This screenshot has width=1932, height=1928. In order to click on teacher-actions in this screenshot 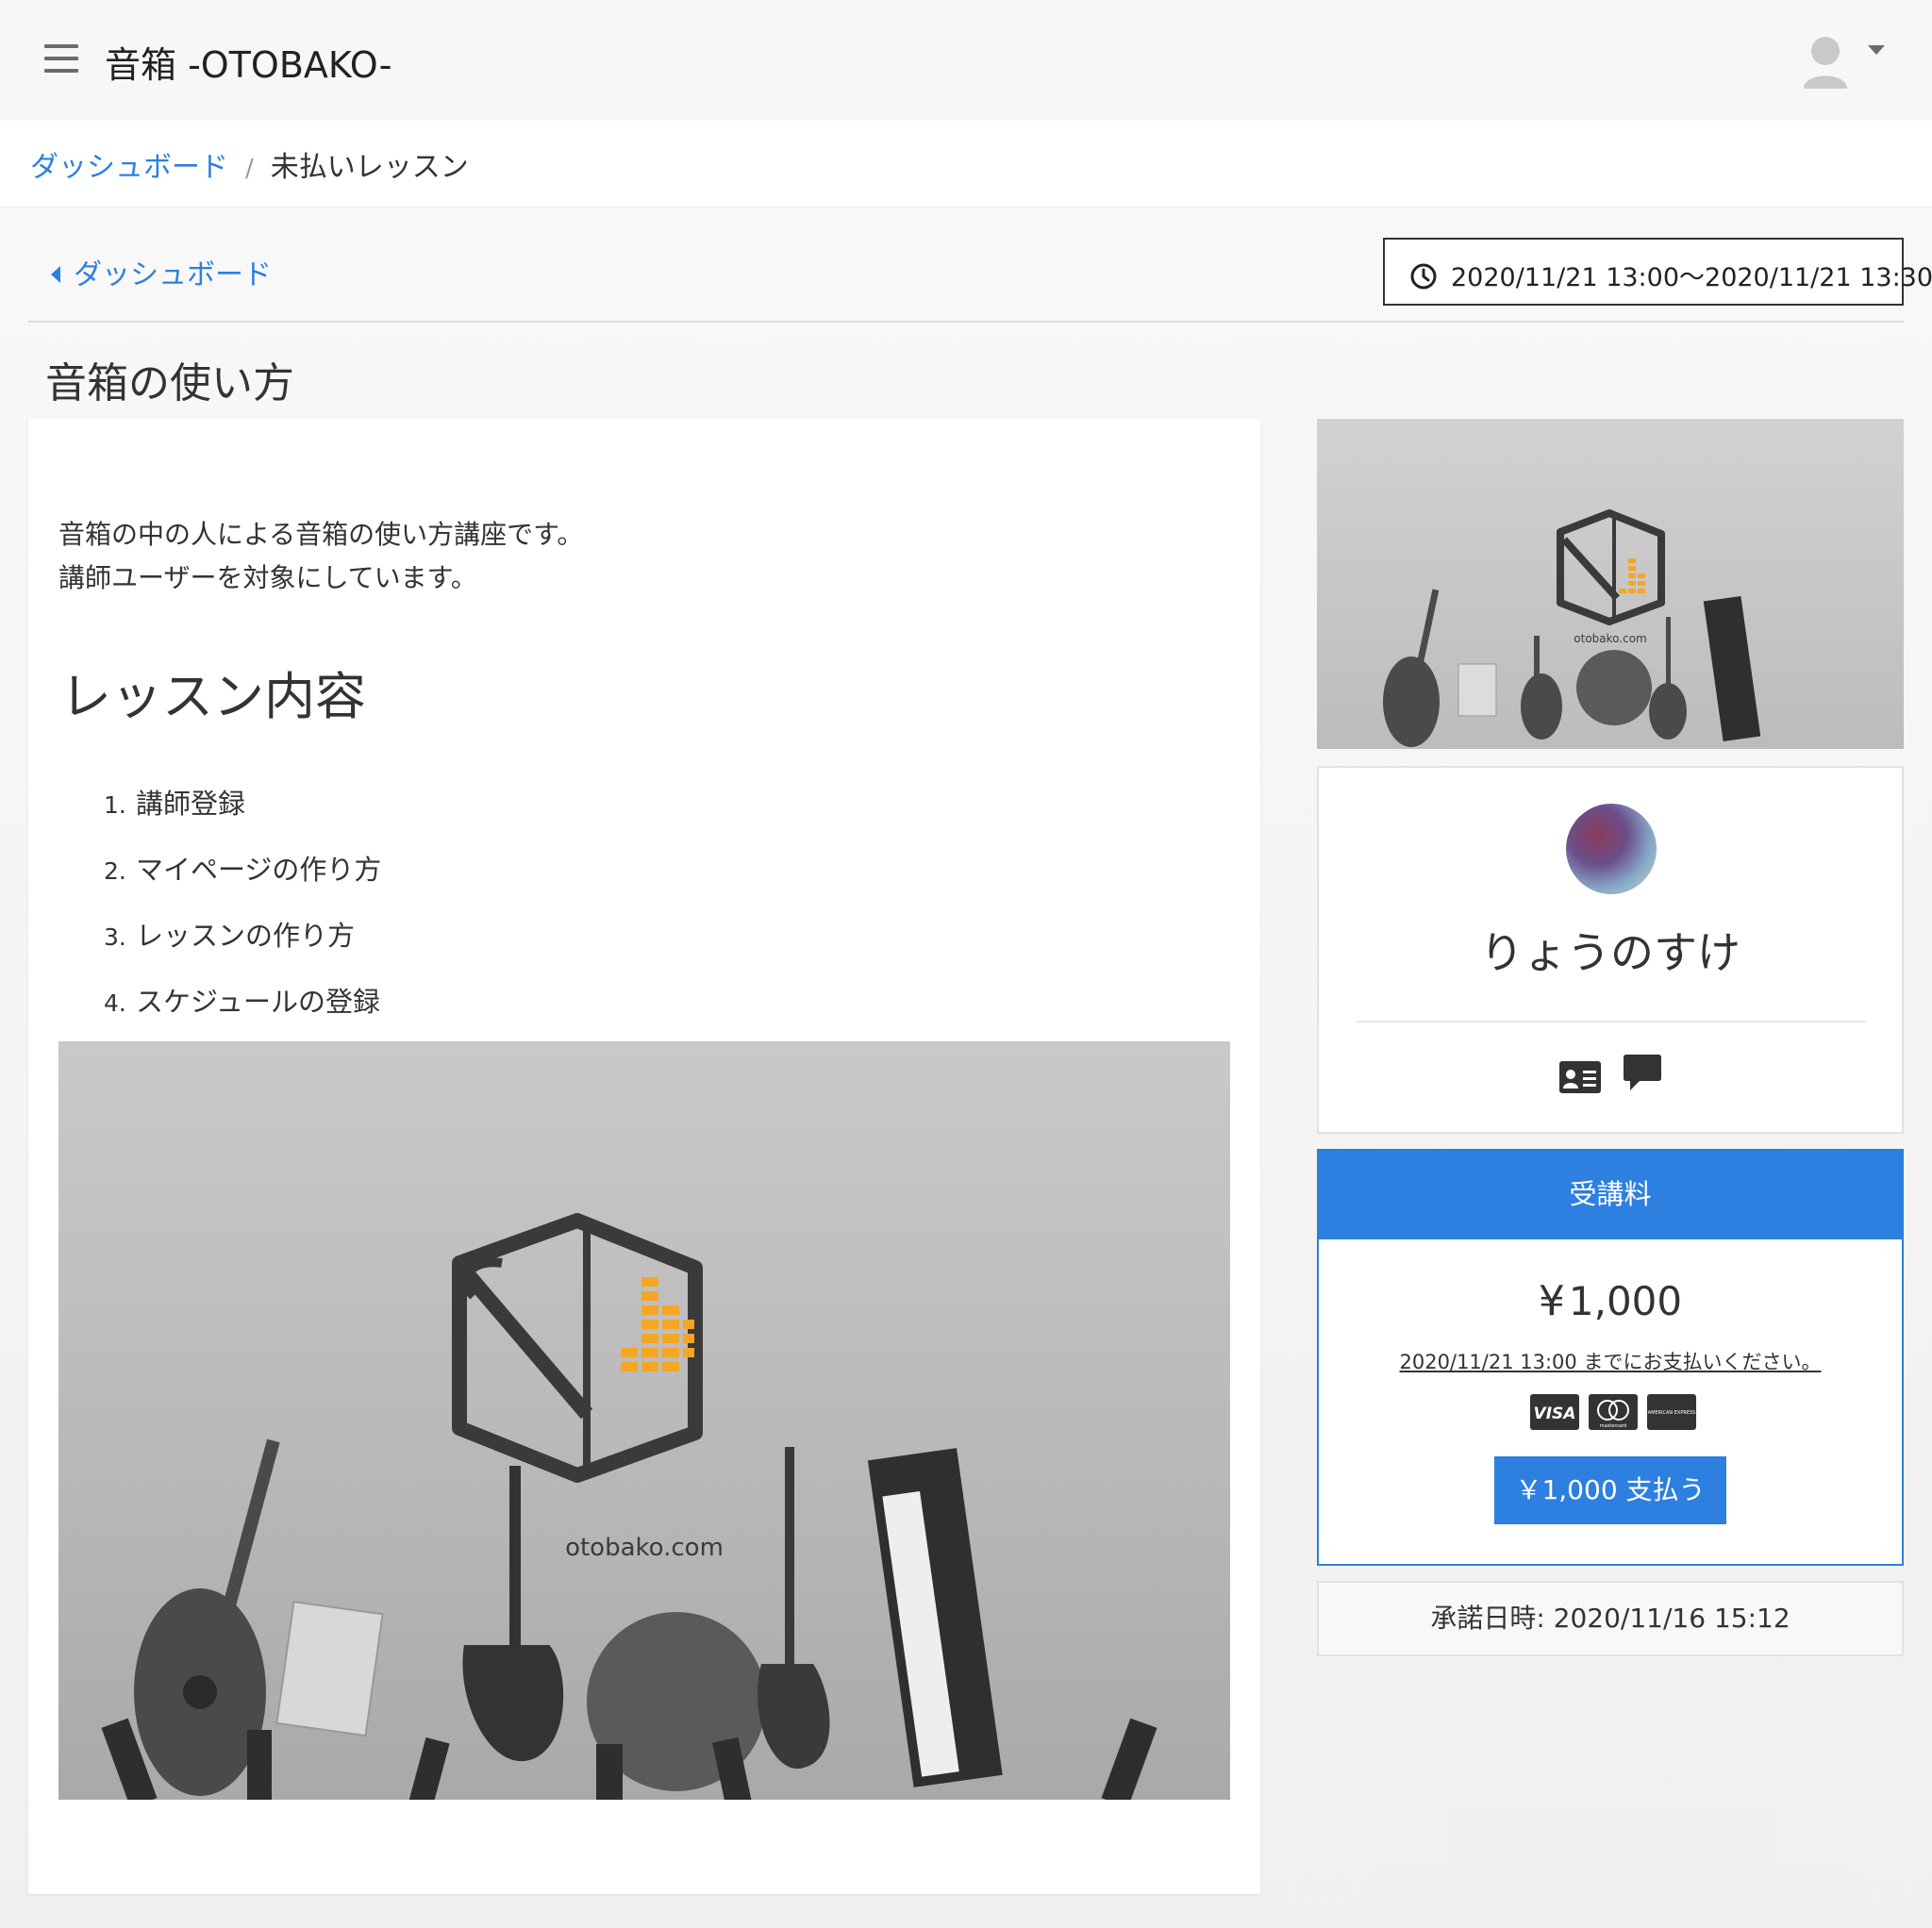, I will do `click(1615, 1075)`.